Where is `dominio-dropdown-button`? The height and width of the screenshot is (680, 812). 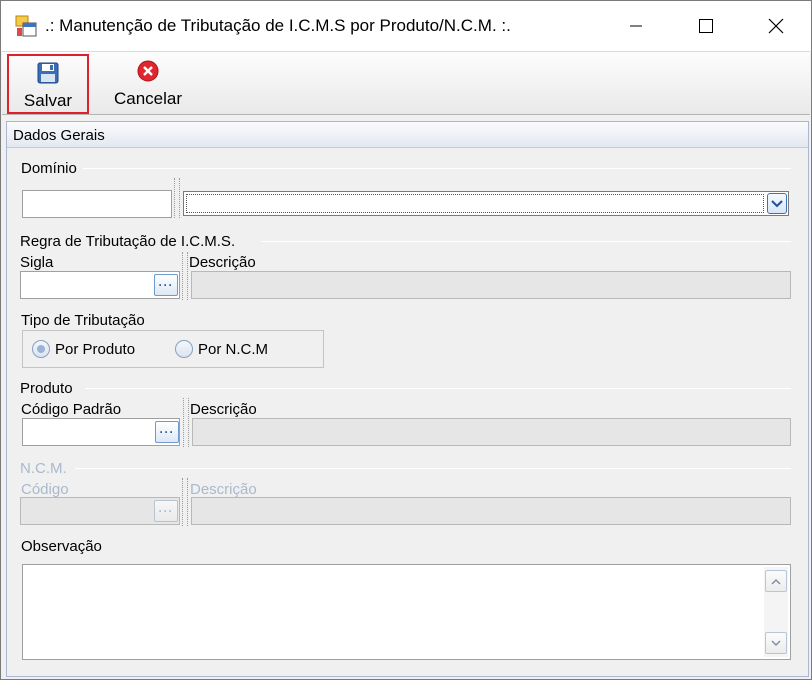 dominio-dropdown-button is located at coordinates (777, 203).